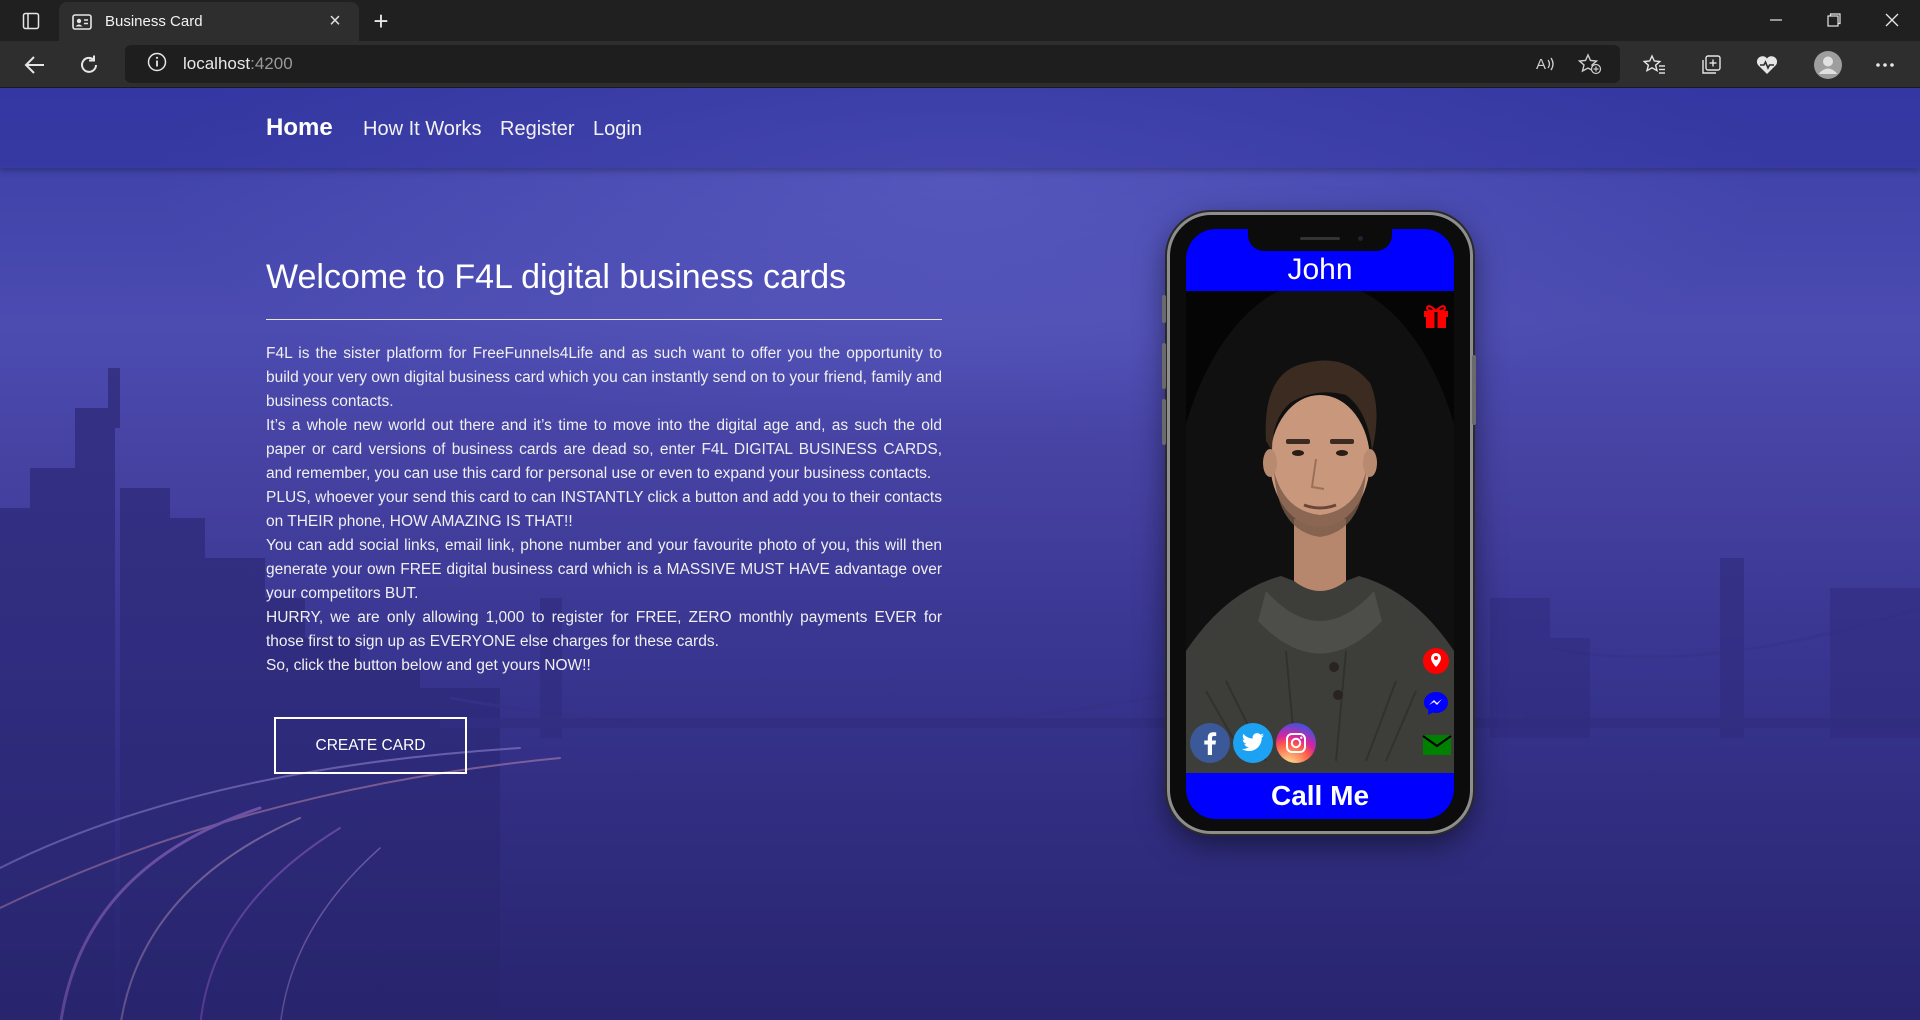  Describe the element at coordinates (604, 319) in the screenshot. I see `title-divider` at that location.